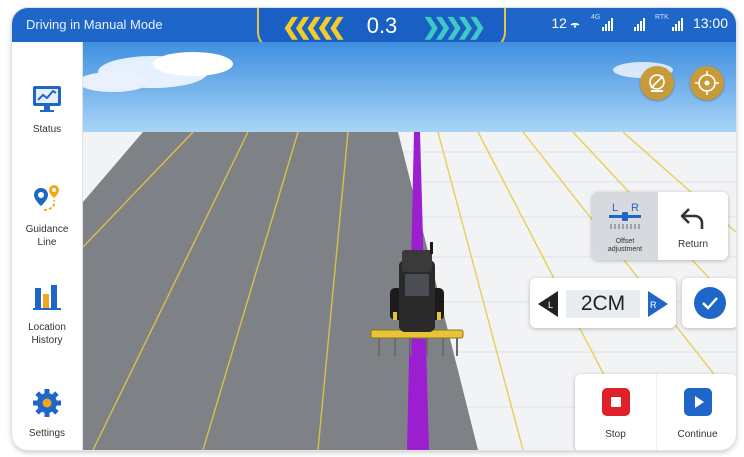 This screenshot has height=457, width=744. Describe the element at coordinates (595, 17) in the screenshot. I see `signal-tag-4g: 4G` at that location.